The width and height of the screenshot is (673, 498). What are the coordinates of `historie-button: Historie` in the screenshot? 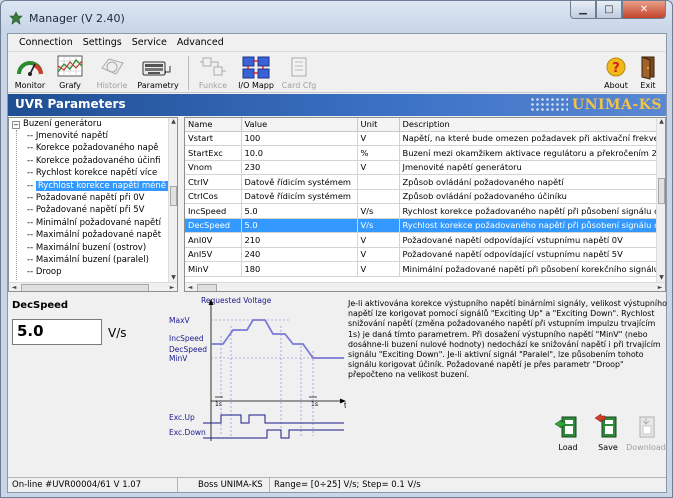 It's located at (112, 73).